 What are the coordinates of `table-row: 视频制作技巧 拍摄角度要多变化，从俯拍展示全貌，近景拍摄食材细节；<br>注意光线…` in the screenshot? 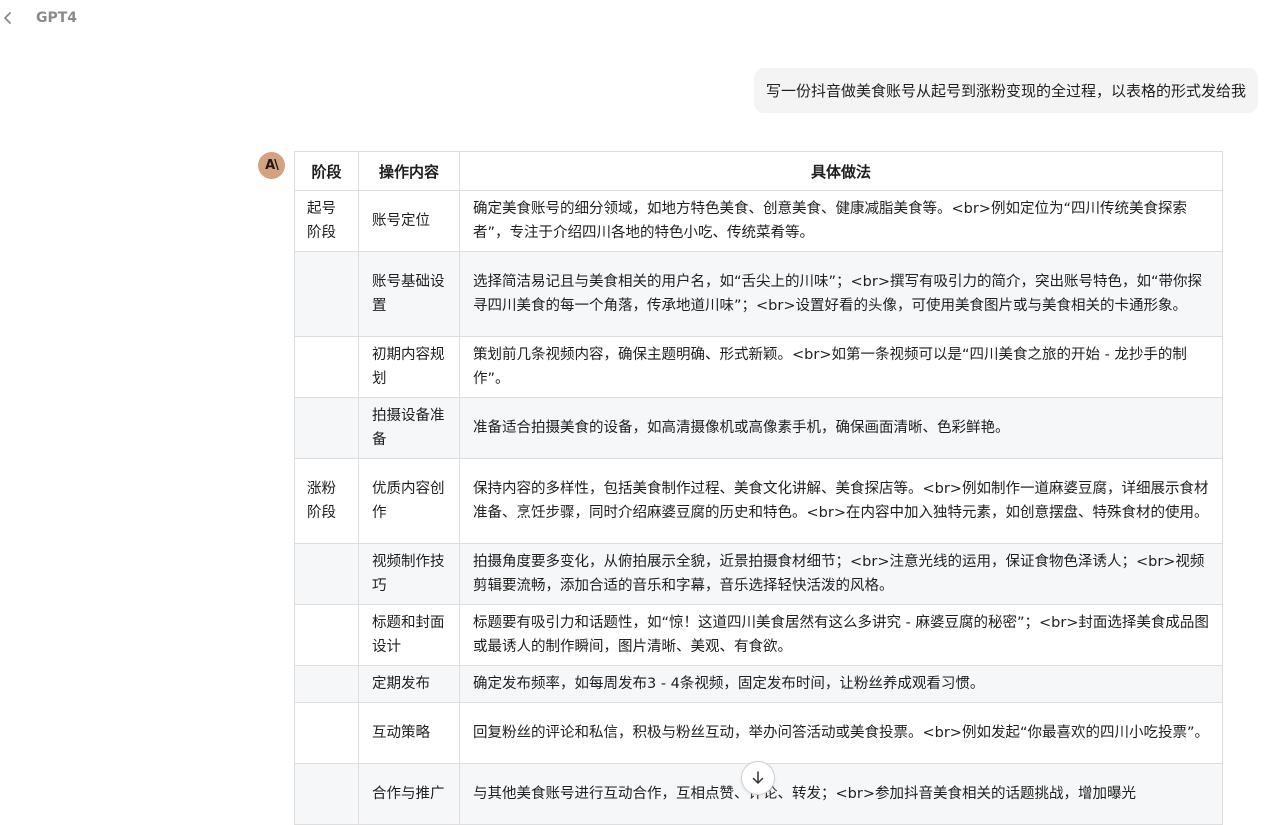 It's located at (758, 574).